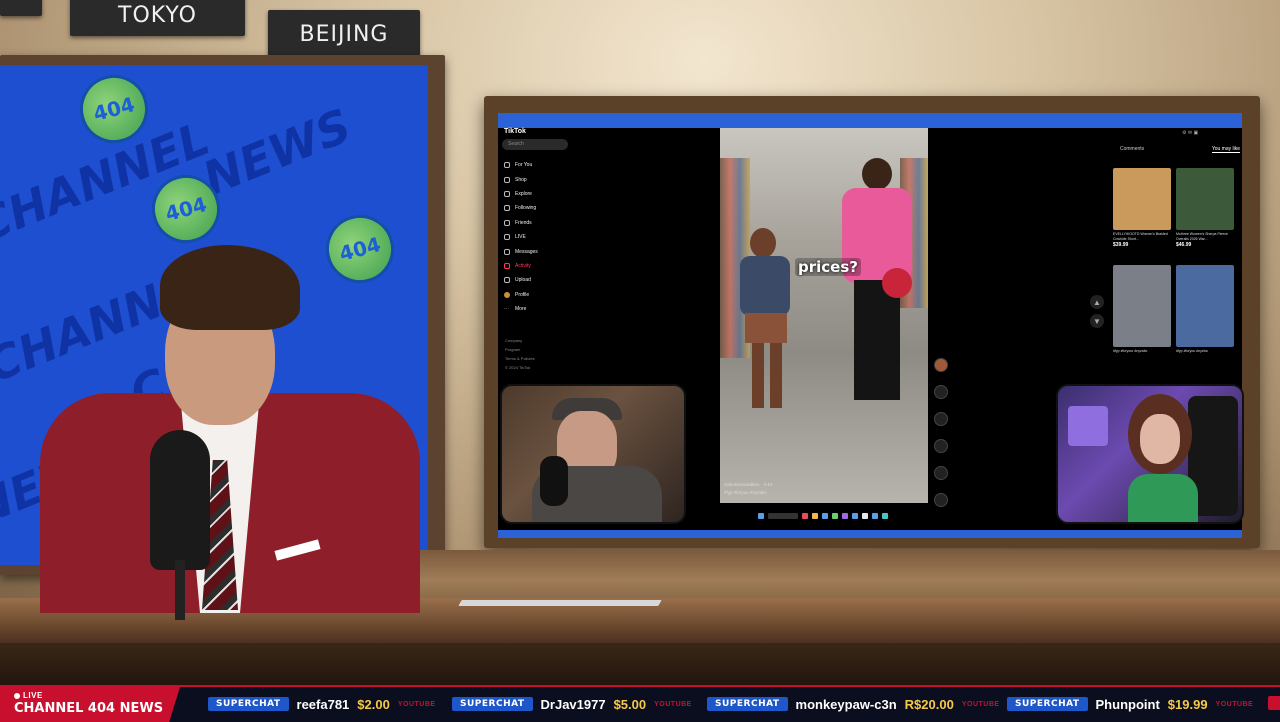  Describe the element at coordinates (1127, 704) in the screenshot. I see `superchat-user: Phunpoint` at that location.